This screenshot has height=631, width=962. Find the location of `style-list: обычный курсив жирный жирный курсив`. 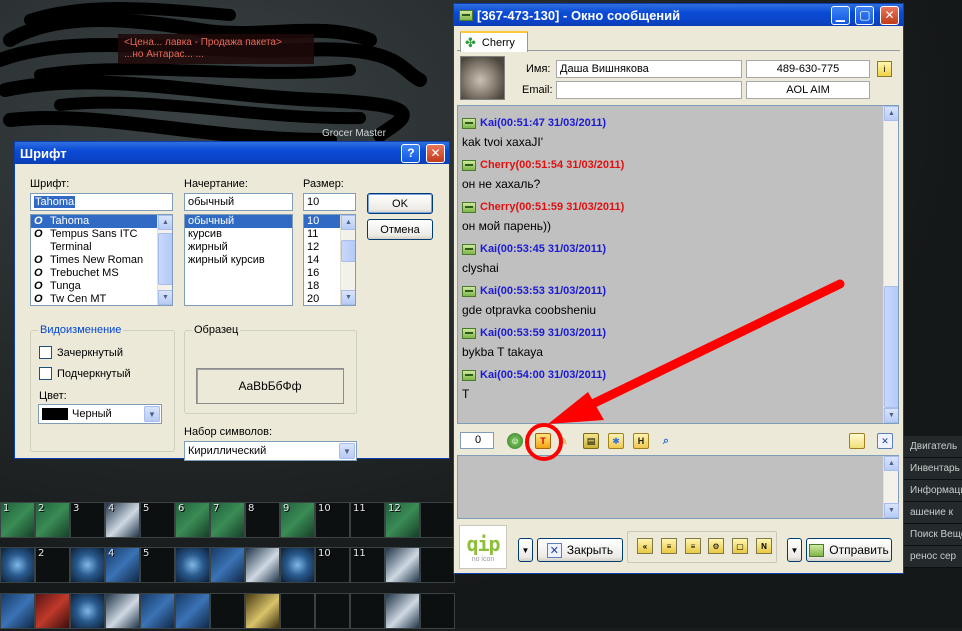

style-list: обычный курсив жирный жирный курсив is located at coordinates (238, 260).